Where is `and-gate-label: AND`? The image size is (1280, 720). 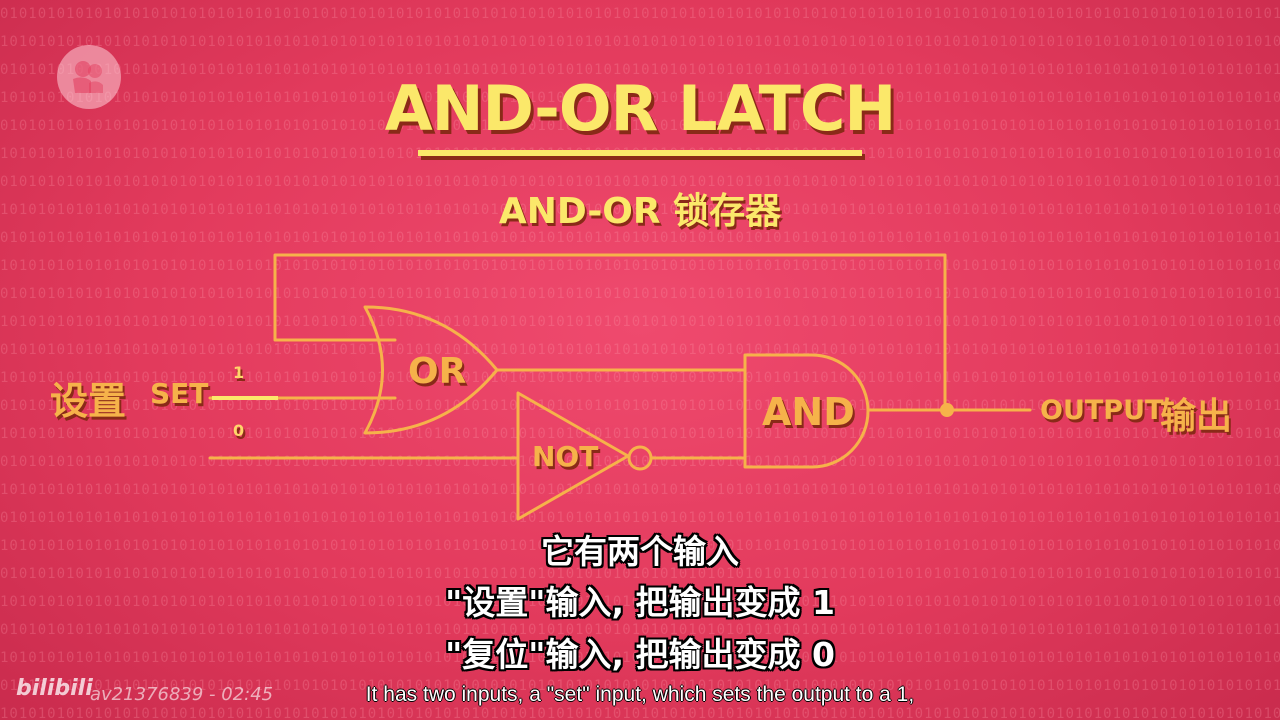
and-gate-label: AND is located at coordinates (808, 412).